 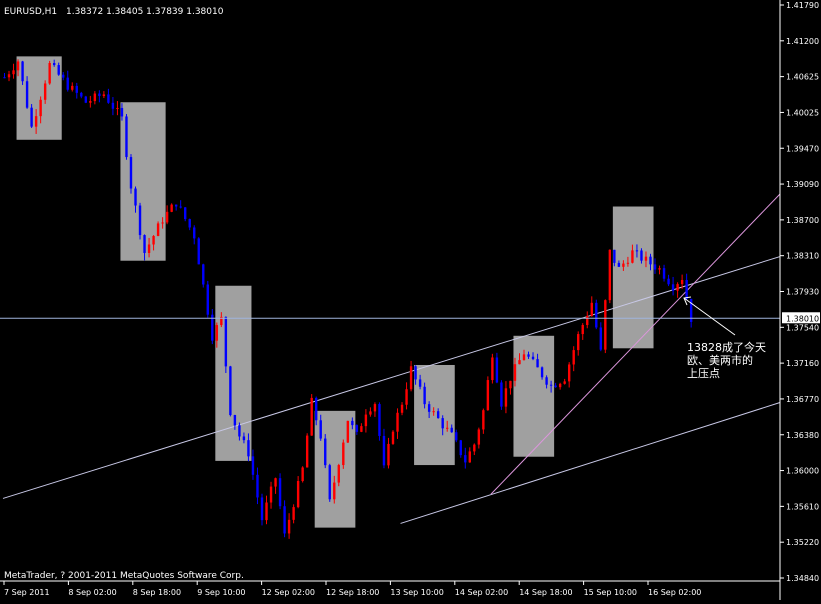 What do you see at coordinates (720, 360) in the screenshot?
I see `annotation-line-2: 欧、美两市的` at bounding box center [720, 360].